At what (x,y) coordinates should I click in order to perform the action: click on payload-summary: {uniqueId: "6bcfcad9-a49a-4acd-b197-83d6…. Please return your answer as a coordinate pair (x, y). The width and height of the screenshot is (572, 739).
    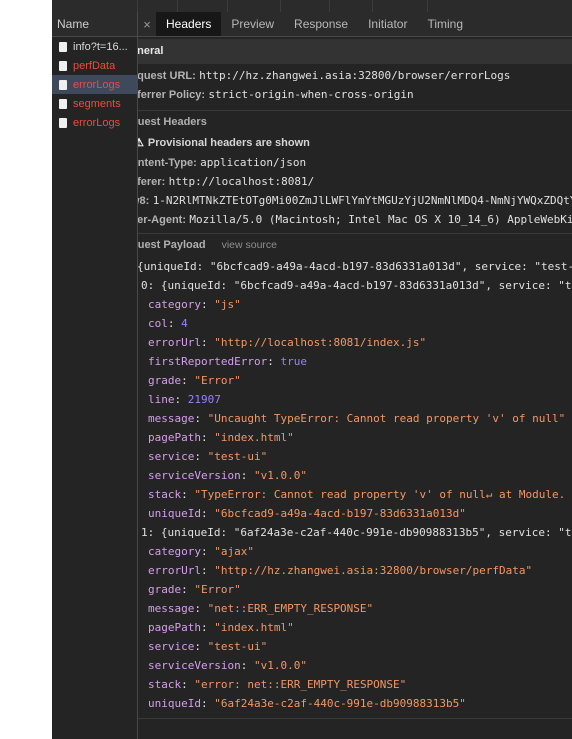
    Looking at the image, I should click on (355, 266).